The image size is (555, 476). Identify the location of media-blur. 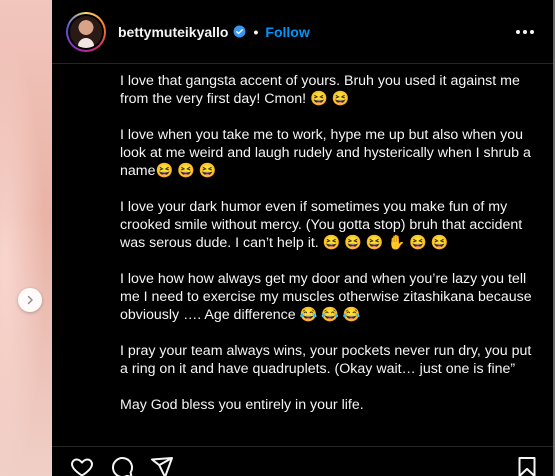
(26, 238).